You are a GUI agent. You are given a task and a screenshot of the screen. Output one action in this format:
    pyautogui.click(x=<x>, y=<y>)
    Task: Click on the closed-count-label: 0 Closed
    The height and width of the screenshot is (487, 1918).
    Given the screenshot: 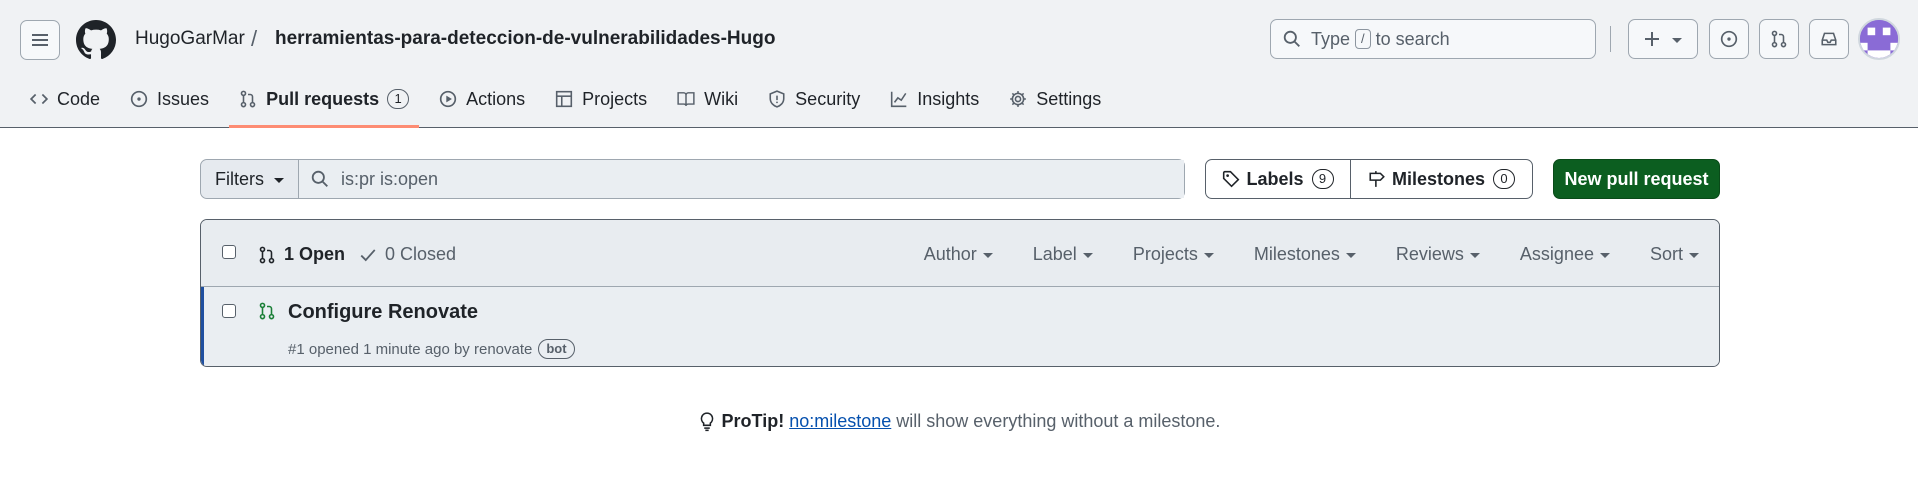 What is the action you would take?
    pyautogui.click(x=421, y=254)
    